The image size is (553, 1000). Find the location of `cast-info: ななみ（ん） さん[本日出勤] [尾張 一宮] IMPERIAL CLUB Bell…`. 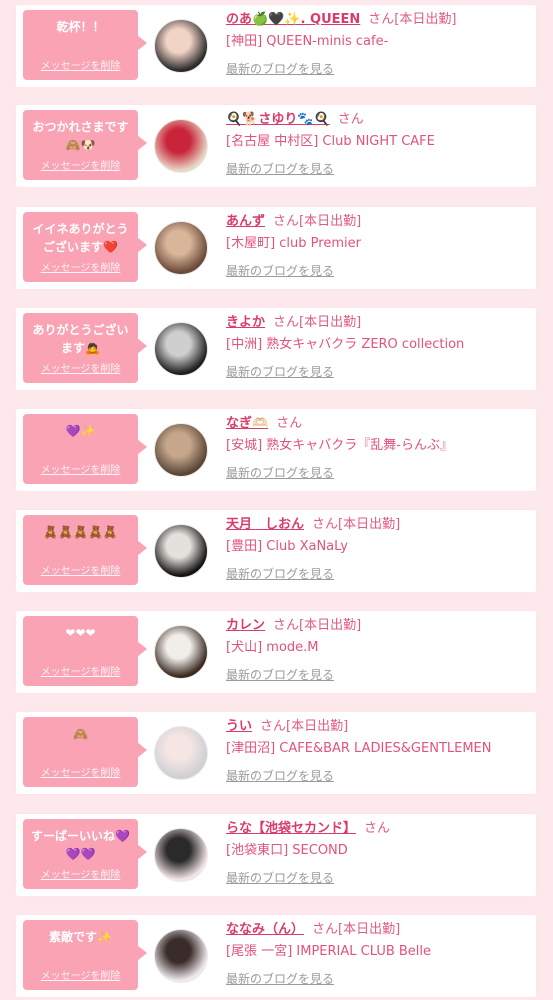

cast-info: ななみ（ん） さん[本日出勤] [尾張 一宮] IMPERIAL CLUB Bell… is located at coordinates (377, 954).